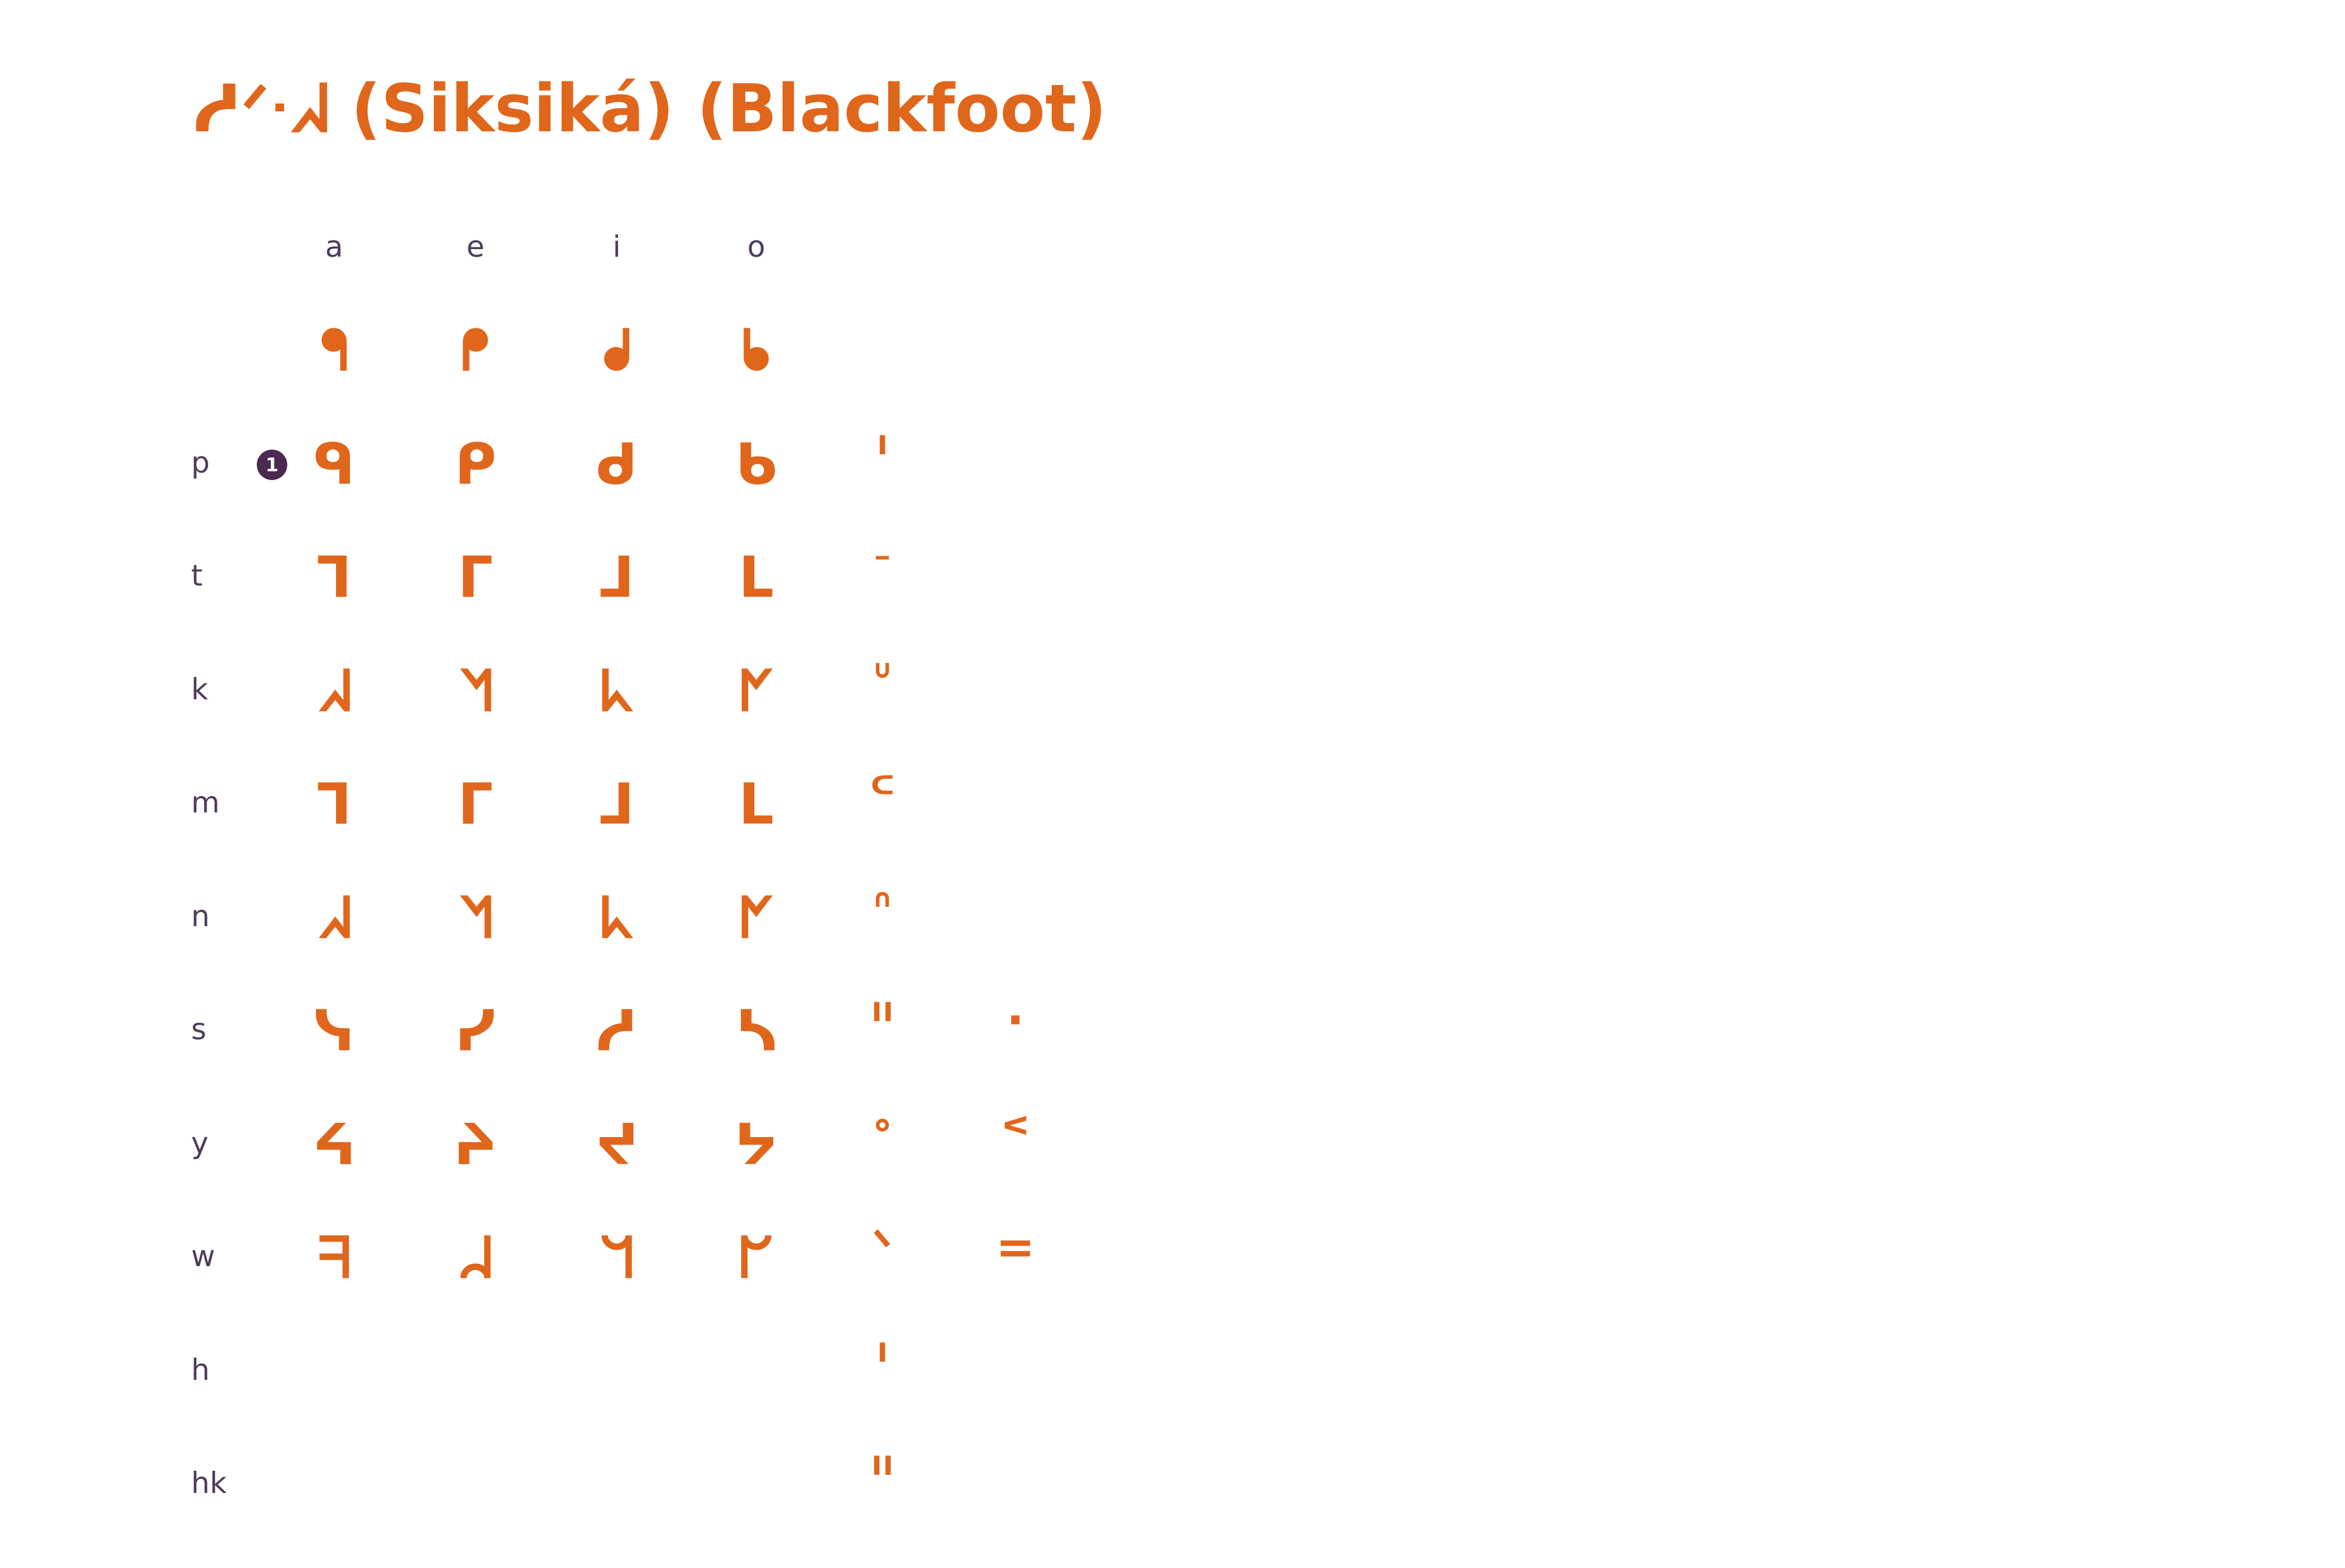  What do you see at coordinates (334, 464) in the screenshot?
I see `syllable-glyph: ᑫ` at bounding box center [334, 464].